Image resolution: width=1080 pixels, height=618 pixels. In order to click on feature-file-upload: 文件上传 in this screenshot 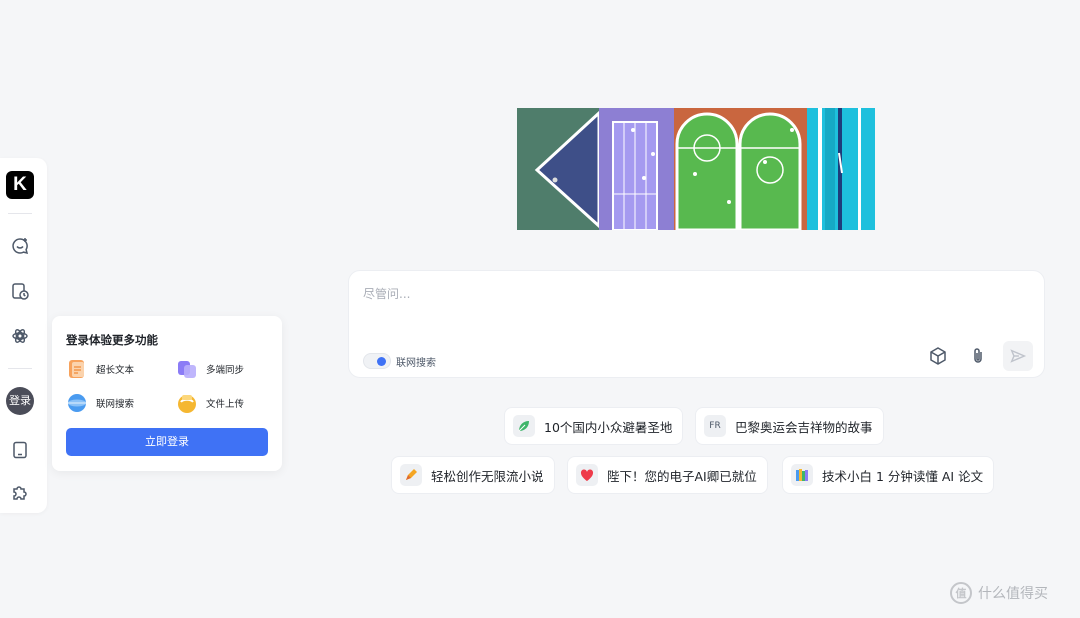, I will do `click(210, 403)`.